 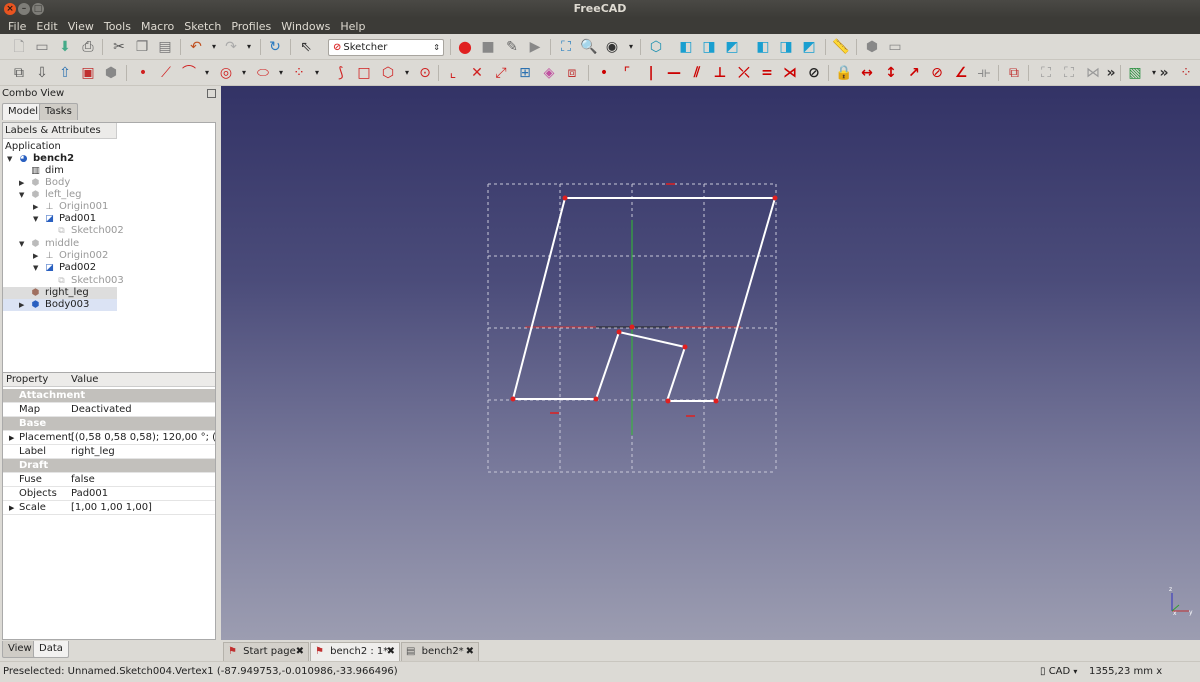 What do you see at coordinates (1014, 73) in the screenshot?
I see `toggle-driving-icon: ⧉` at bounding box center [1014, 73].